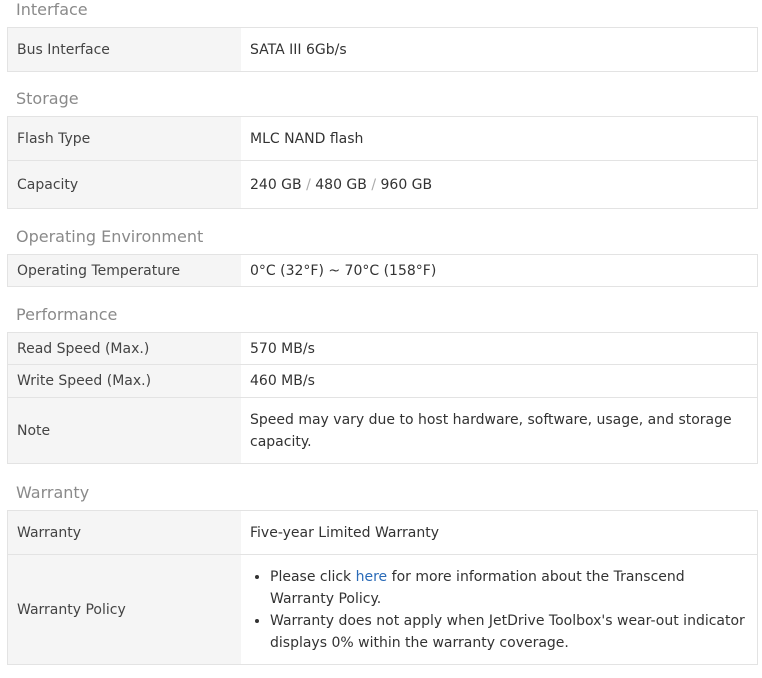  Describe the element at coordinates (499, 184) in the screenshot. I see `spec-value: 240 GB / 480 GB / 960 GB` at that location.